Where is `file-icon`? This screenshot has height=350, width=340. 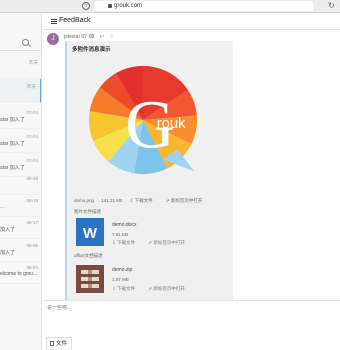
file-icon is located at coordinates (52, 343).